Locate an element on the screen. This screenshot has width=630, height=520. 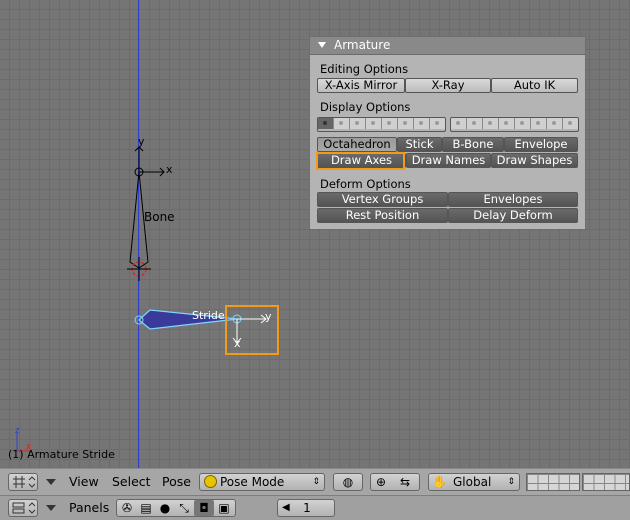
buttons-window-icon is located at coordinates (24, 508).